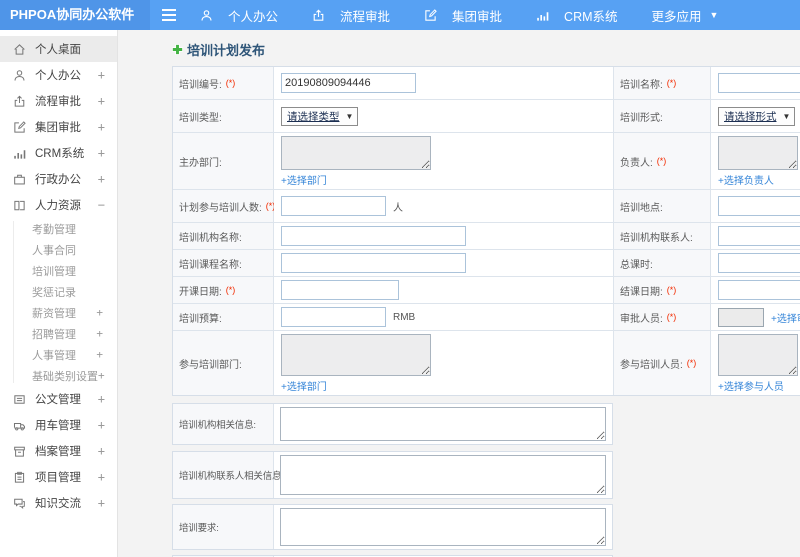  I want to click on org-info-textarea, so click(443, 424).